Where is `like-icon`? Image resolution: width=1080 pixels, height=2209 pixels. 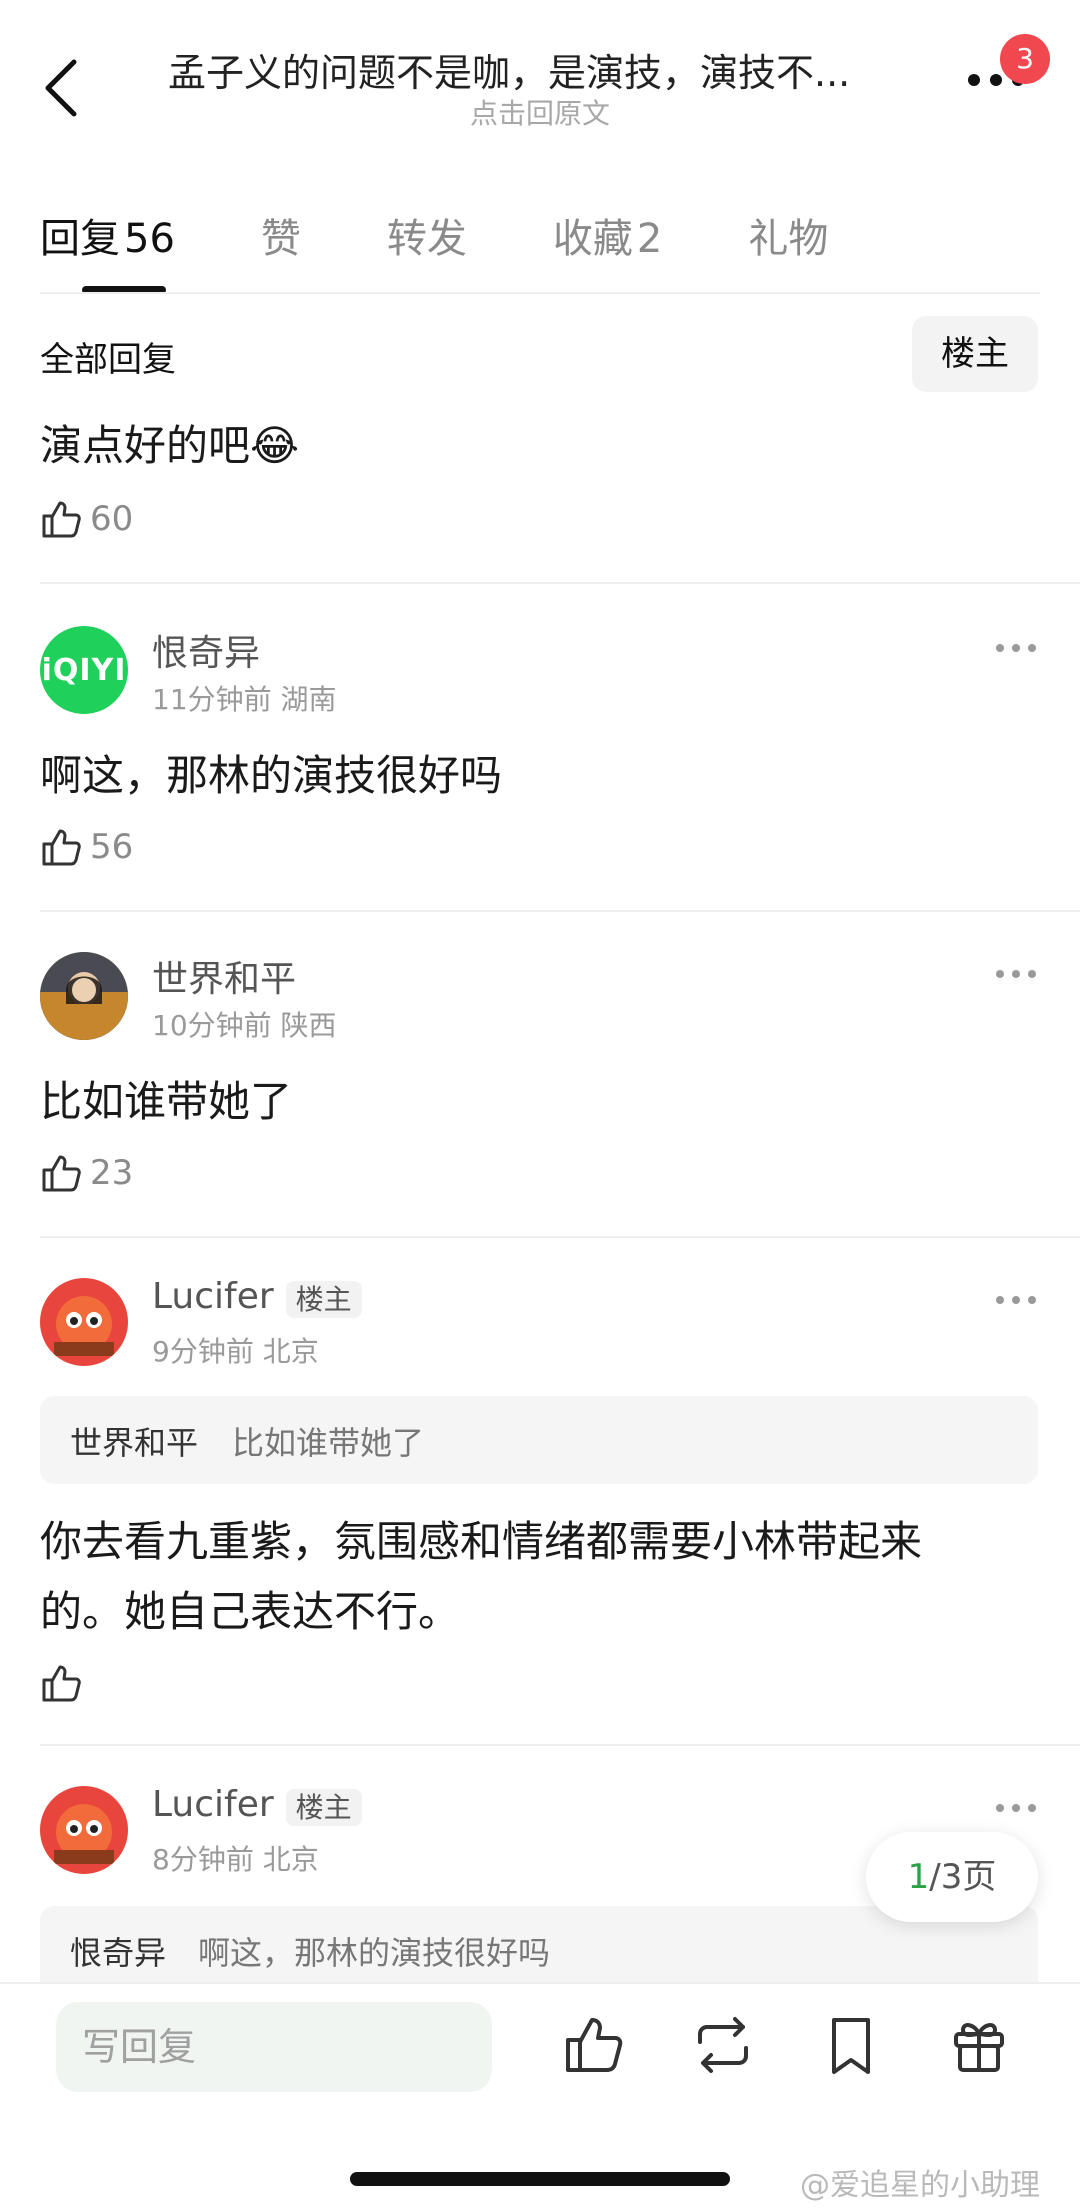 like-icon is located at coordinates (593, 2045).